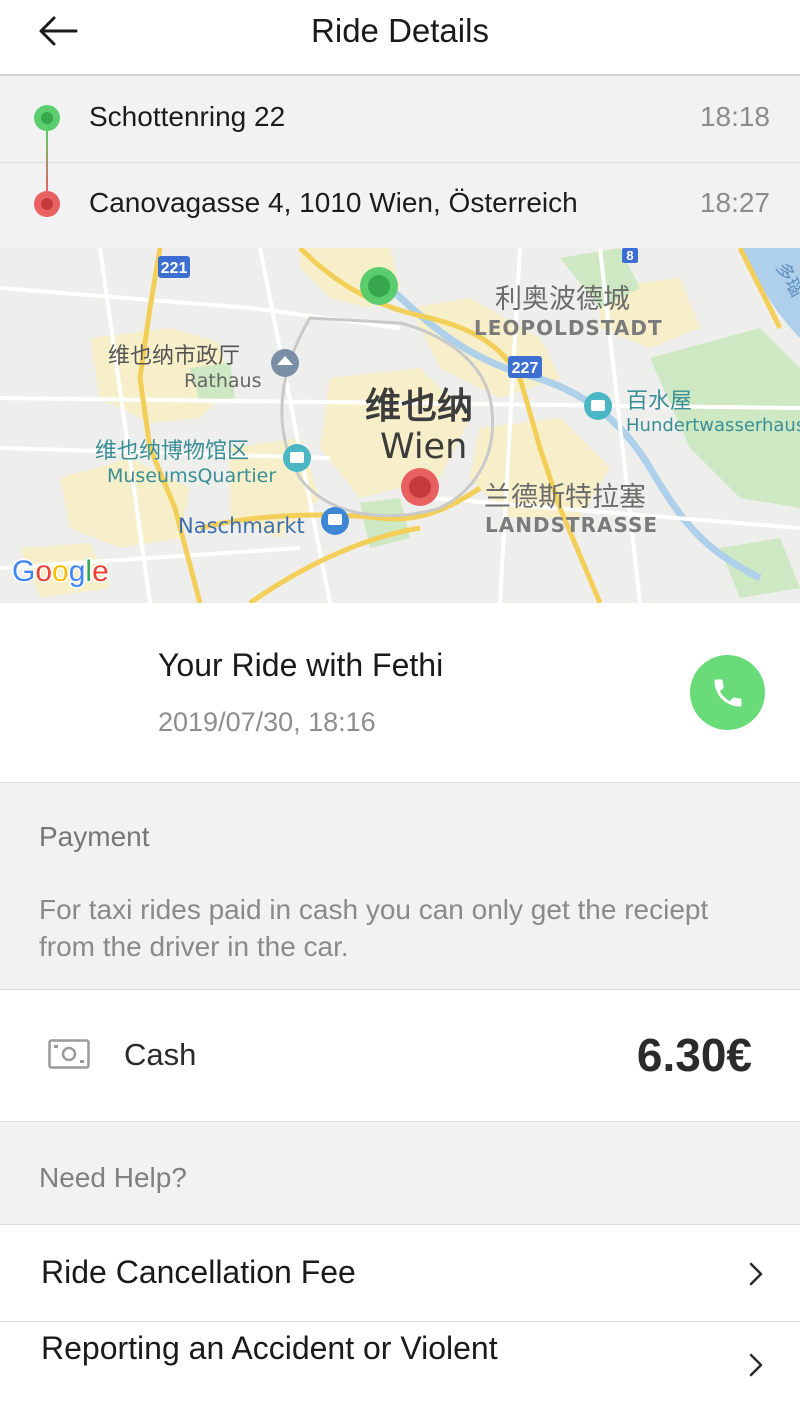 This screenshot has width=800, height=1418. Describe the element at coordinates (269, 1348) in the screenshot. I see `help-item-label: Reporting an Accident or Violent` at that location.